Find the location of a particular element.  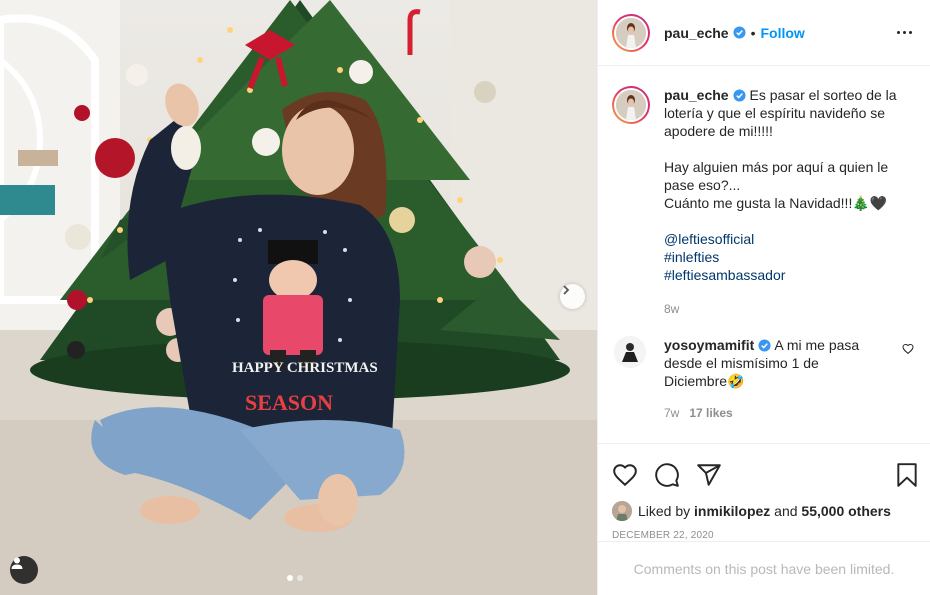

share-button is located at coordinates (709, 475).